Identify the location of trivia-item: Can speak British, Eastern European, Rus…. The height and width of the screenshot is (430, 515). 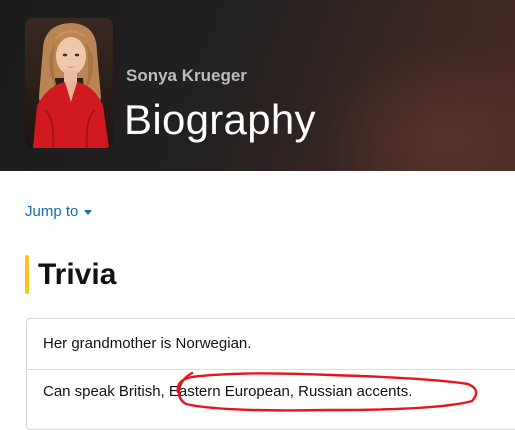
(228, 391).